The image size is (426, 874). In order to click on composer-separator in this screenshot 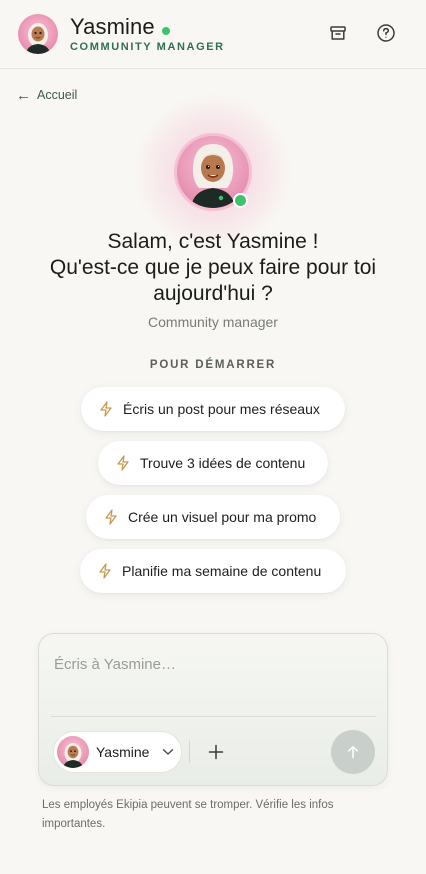, I will do `click(189, 752)`.